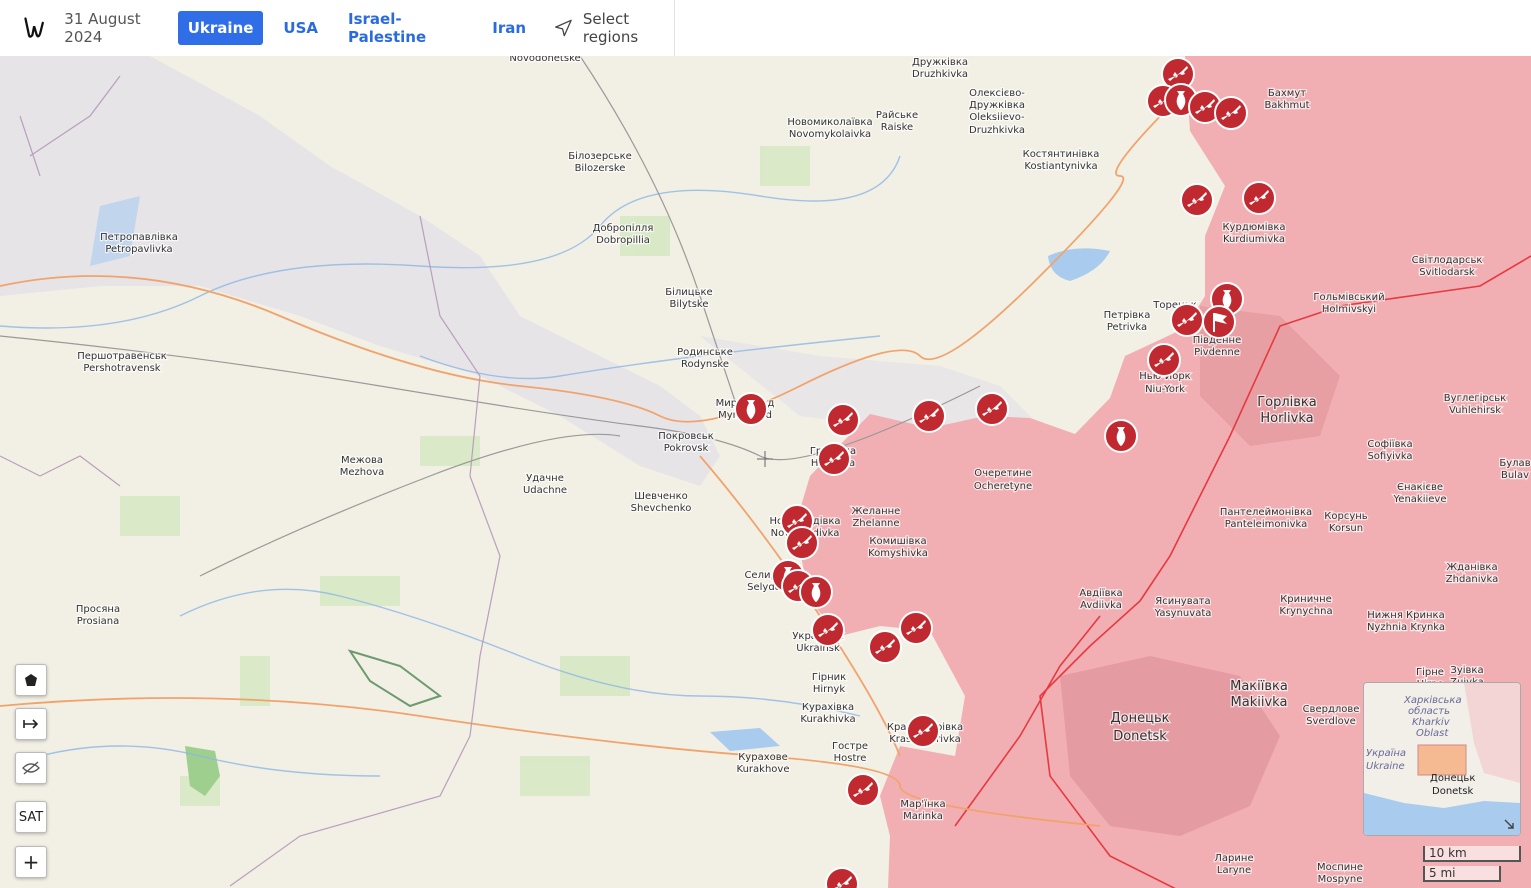 Image resolution: width=1531 pixels, height=888 pixels. Describe the element at coordinates (1452, 778) in the screenshot. I see `minimap-label: Донецьк` at that location.